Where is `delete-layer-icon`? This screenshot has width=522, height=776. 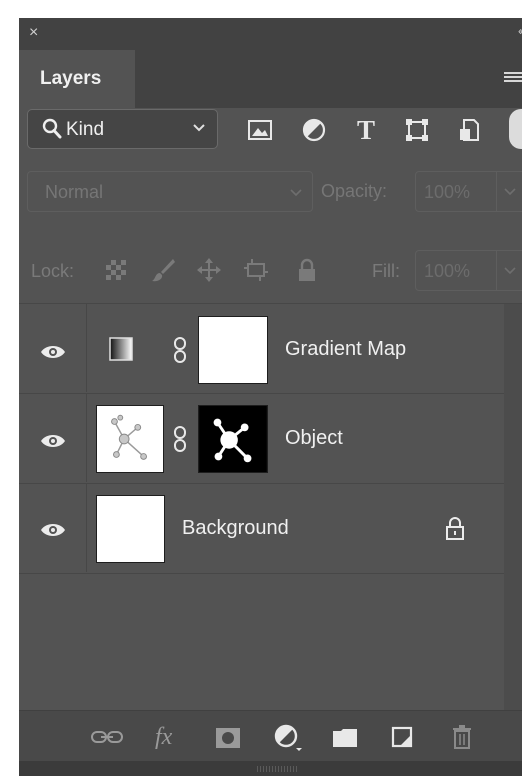
delete-layer-icon is located at coordinates (462, 737).